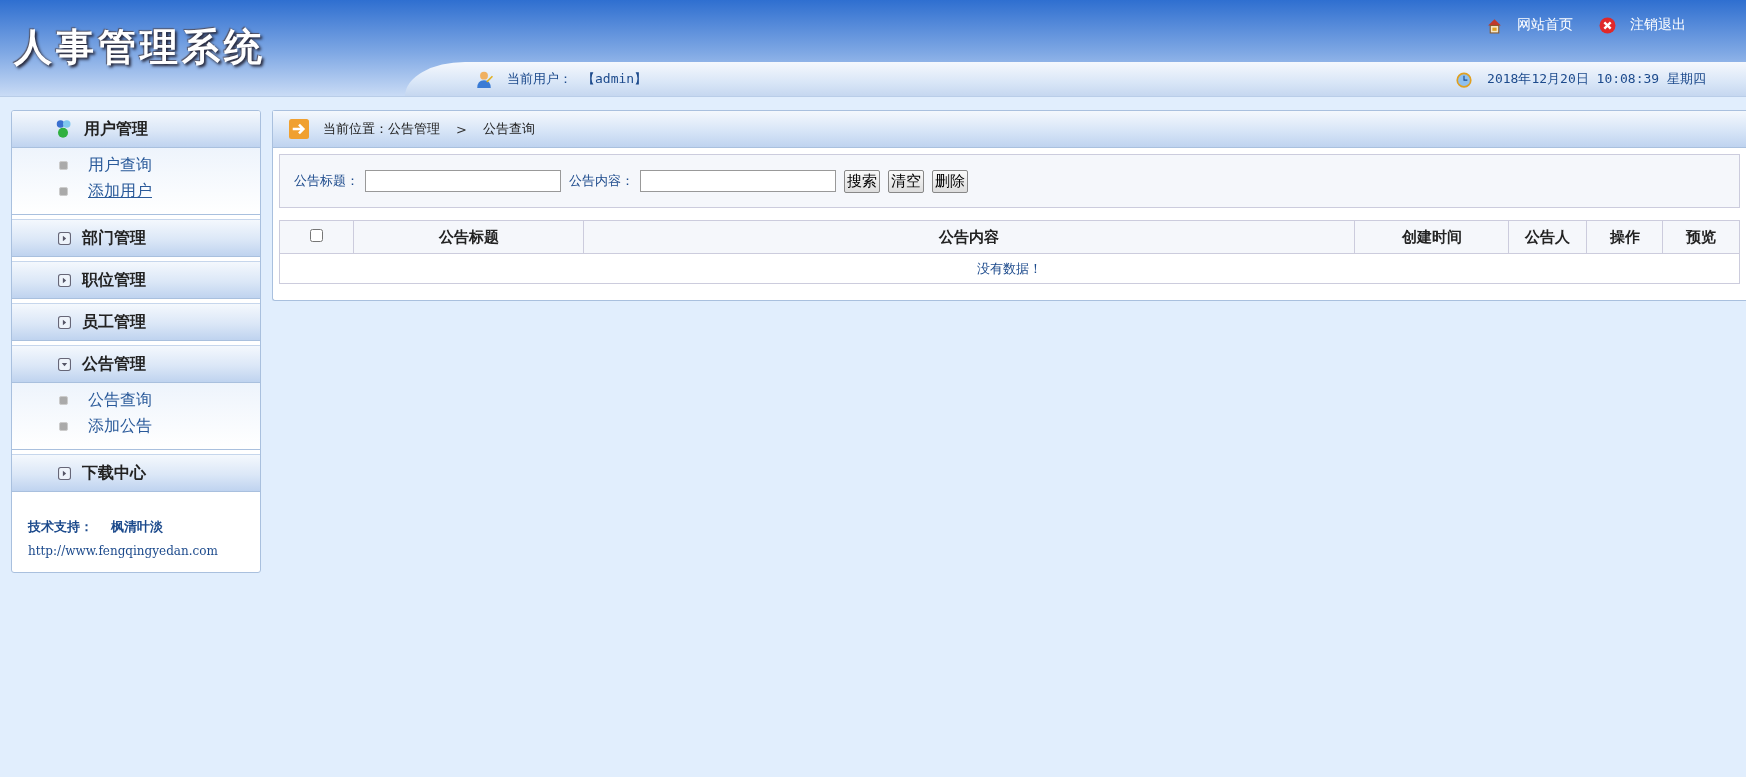 This screenshot has height=777, width=1746. Describe the element at coordinates (950, 181) in the screenshot. I see `action-button: 删除` at that location.